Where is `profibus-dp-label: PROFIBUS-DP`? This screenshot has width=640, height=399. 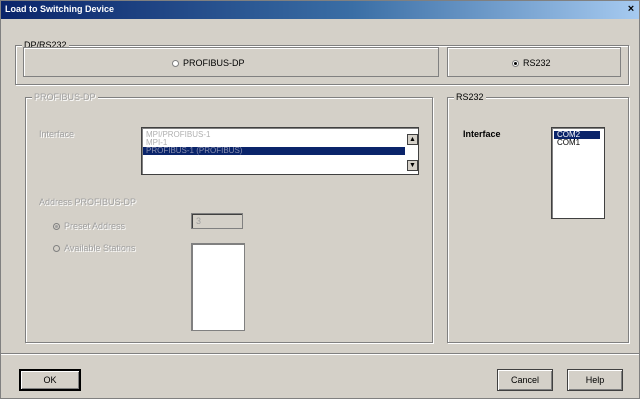
profibus-dp-label: PROFIBUS-DP is located at coordinates (214, 63).